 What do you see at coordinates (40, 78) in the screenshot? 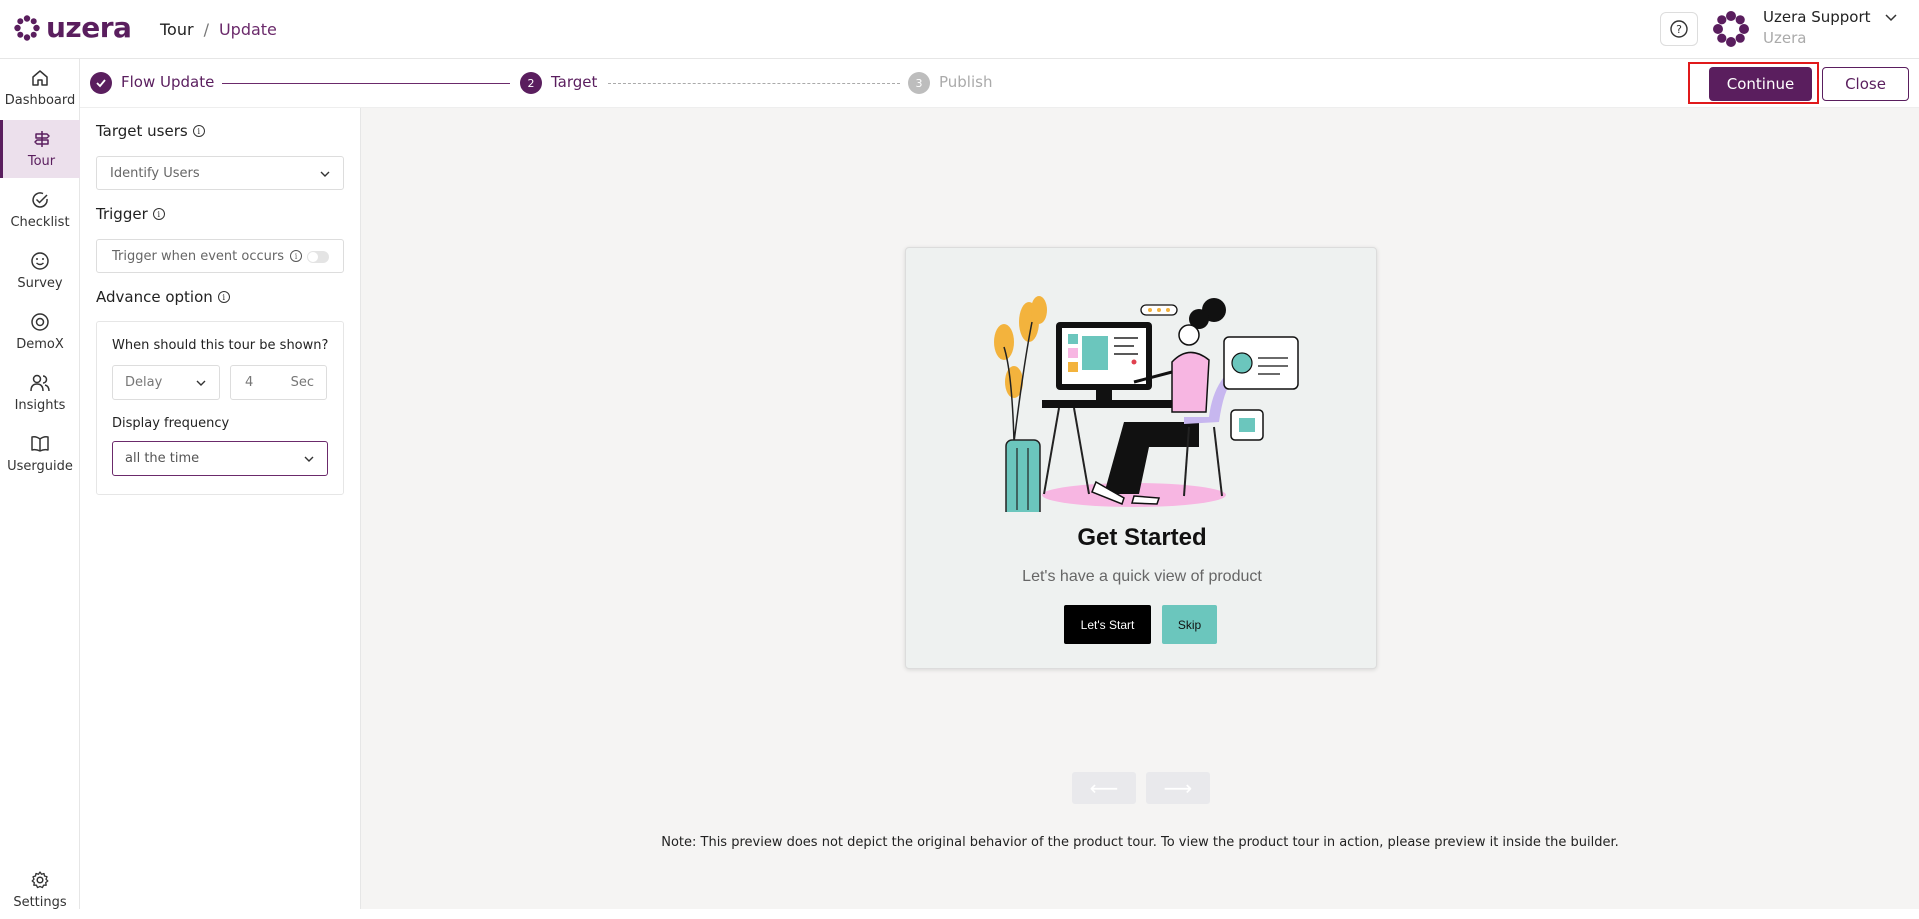
I see `home-icon` at bounding box center [40, 78].